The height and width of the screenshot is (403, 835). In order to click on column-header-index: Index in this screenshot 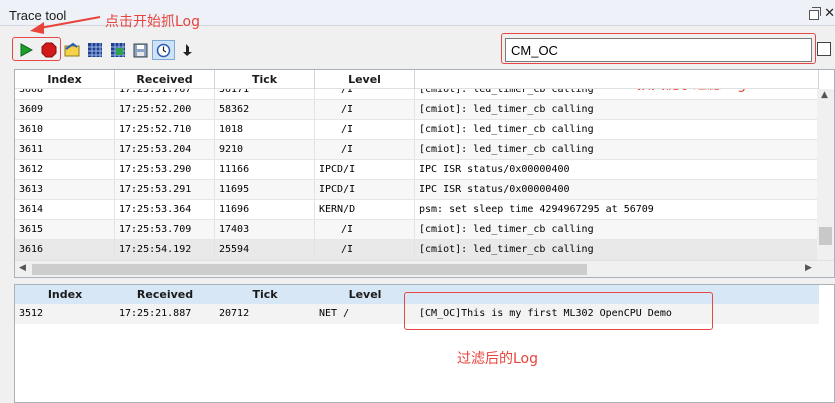, I will do `click(65, 79)`.